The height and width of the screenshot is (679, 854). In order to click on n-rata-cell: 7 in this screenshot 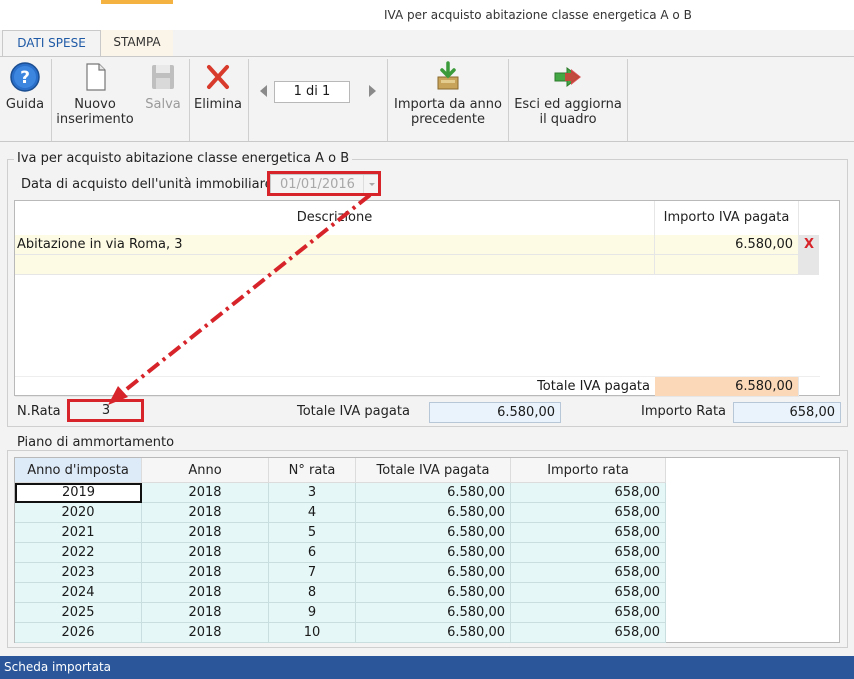, I will do `click(312, 573)`.